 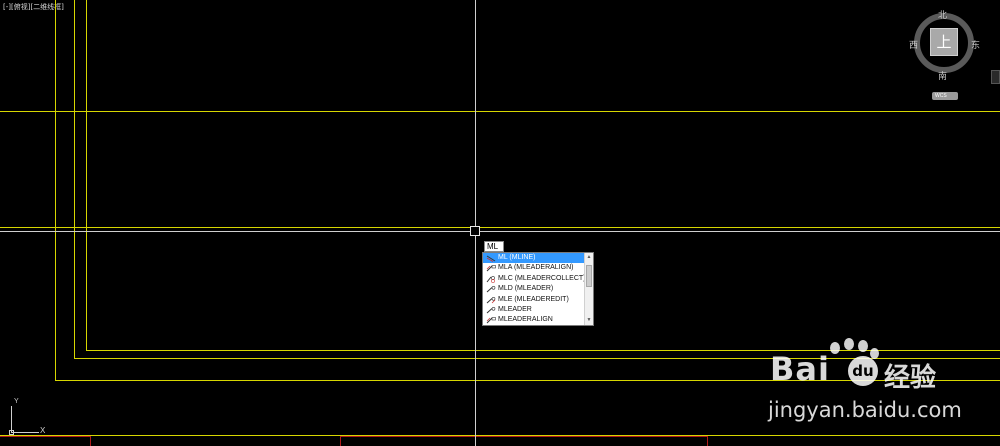 I want to click on mline-icon, so click(x=491, y=258).